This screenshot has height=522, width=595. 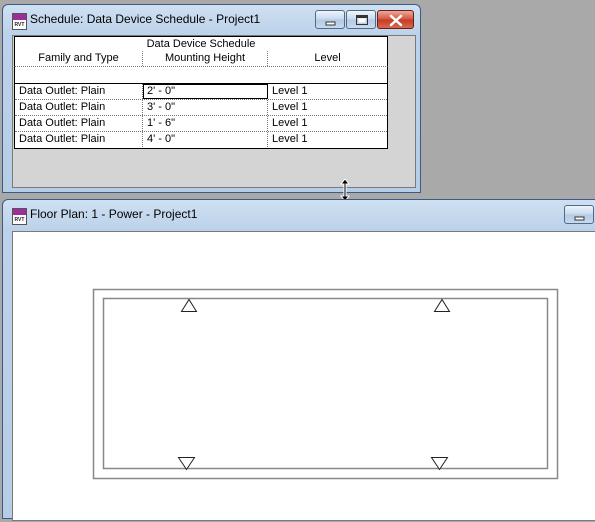 I want to click on cell-mounting-height: 4' - 0", so click(x=205, y=139).